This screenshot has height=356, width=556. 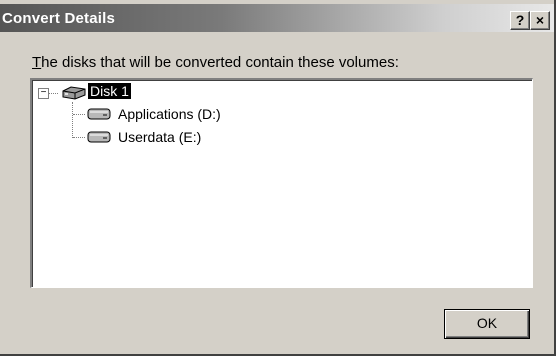 I want to click on tree-node-applications: Applications (D:), so click(x=169, y=114).